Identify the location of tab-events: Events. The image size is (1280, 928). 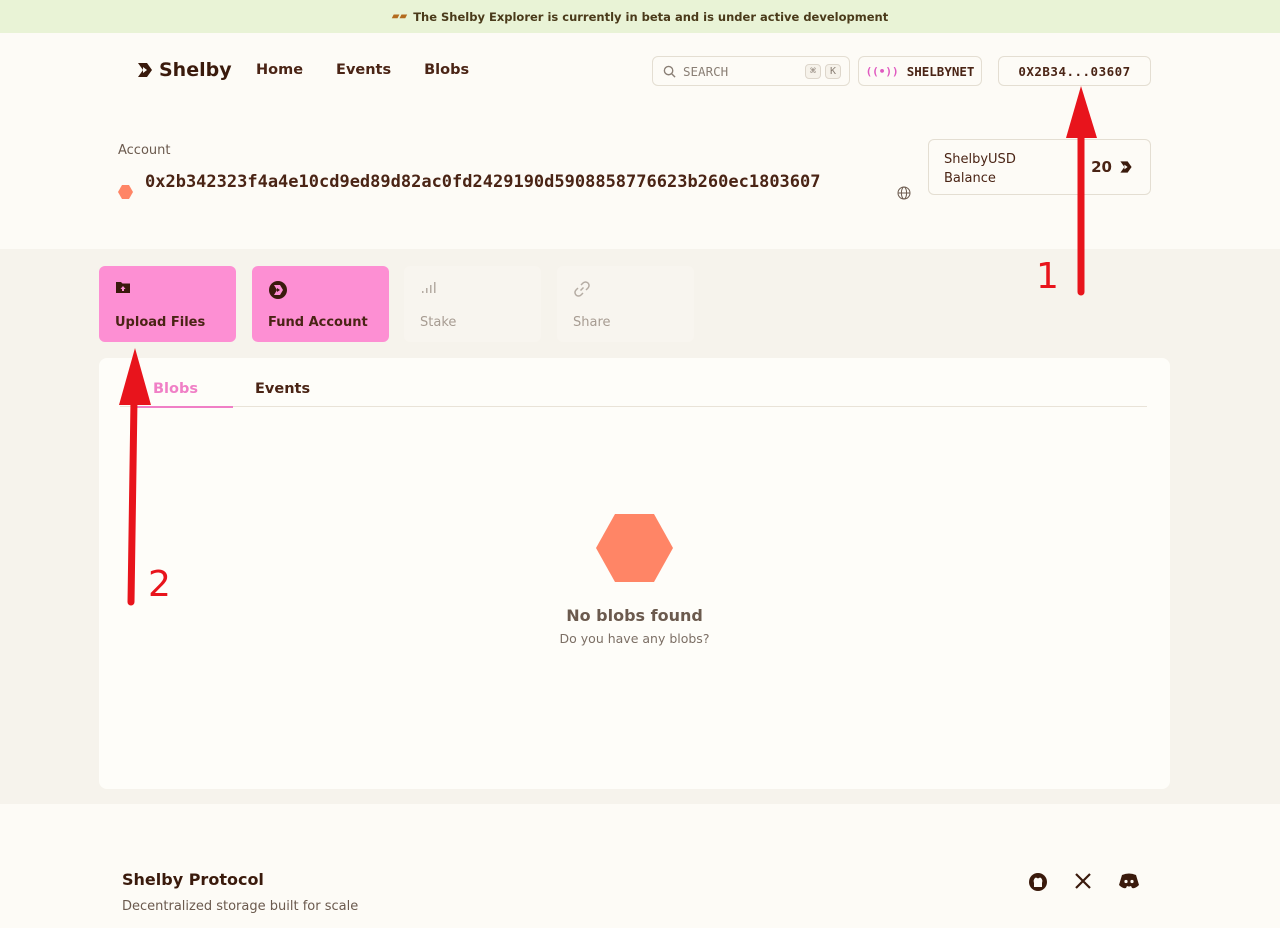
(282, 389).